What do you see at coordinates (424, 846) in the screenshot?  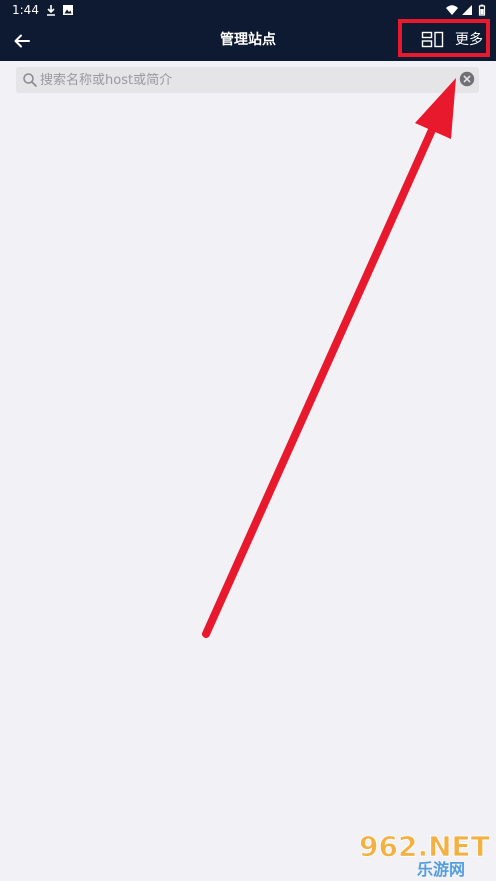 I see `watermark-text: 962.NET` at bounding box center [424, 846].